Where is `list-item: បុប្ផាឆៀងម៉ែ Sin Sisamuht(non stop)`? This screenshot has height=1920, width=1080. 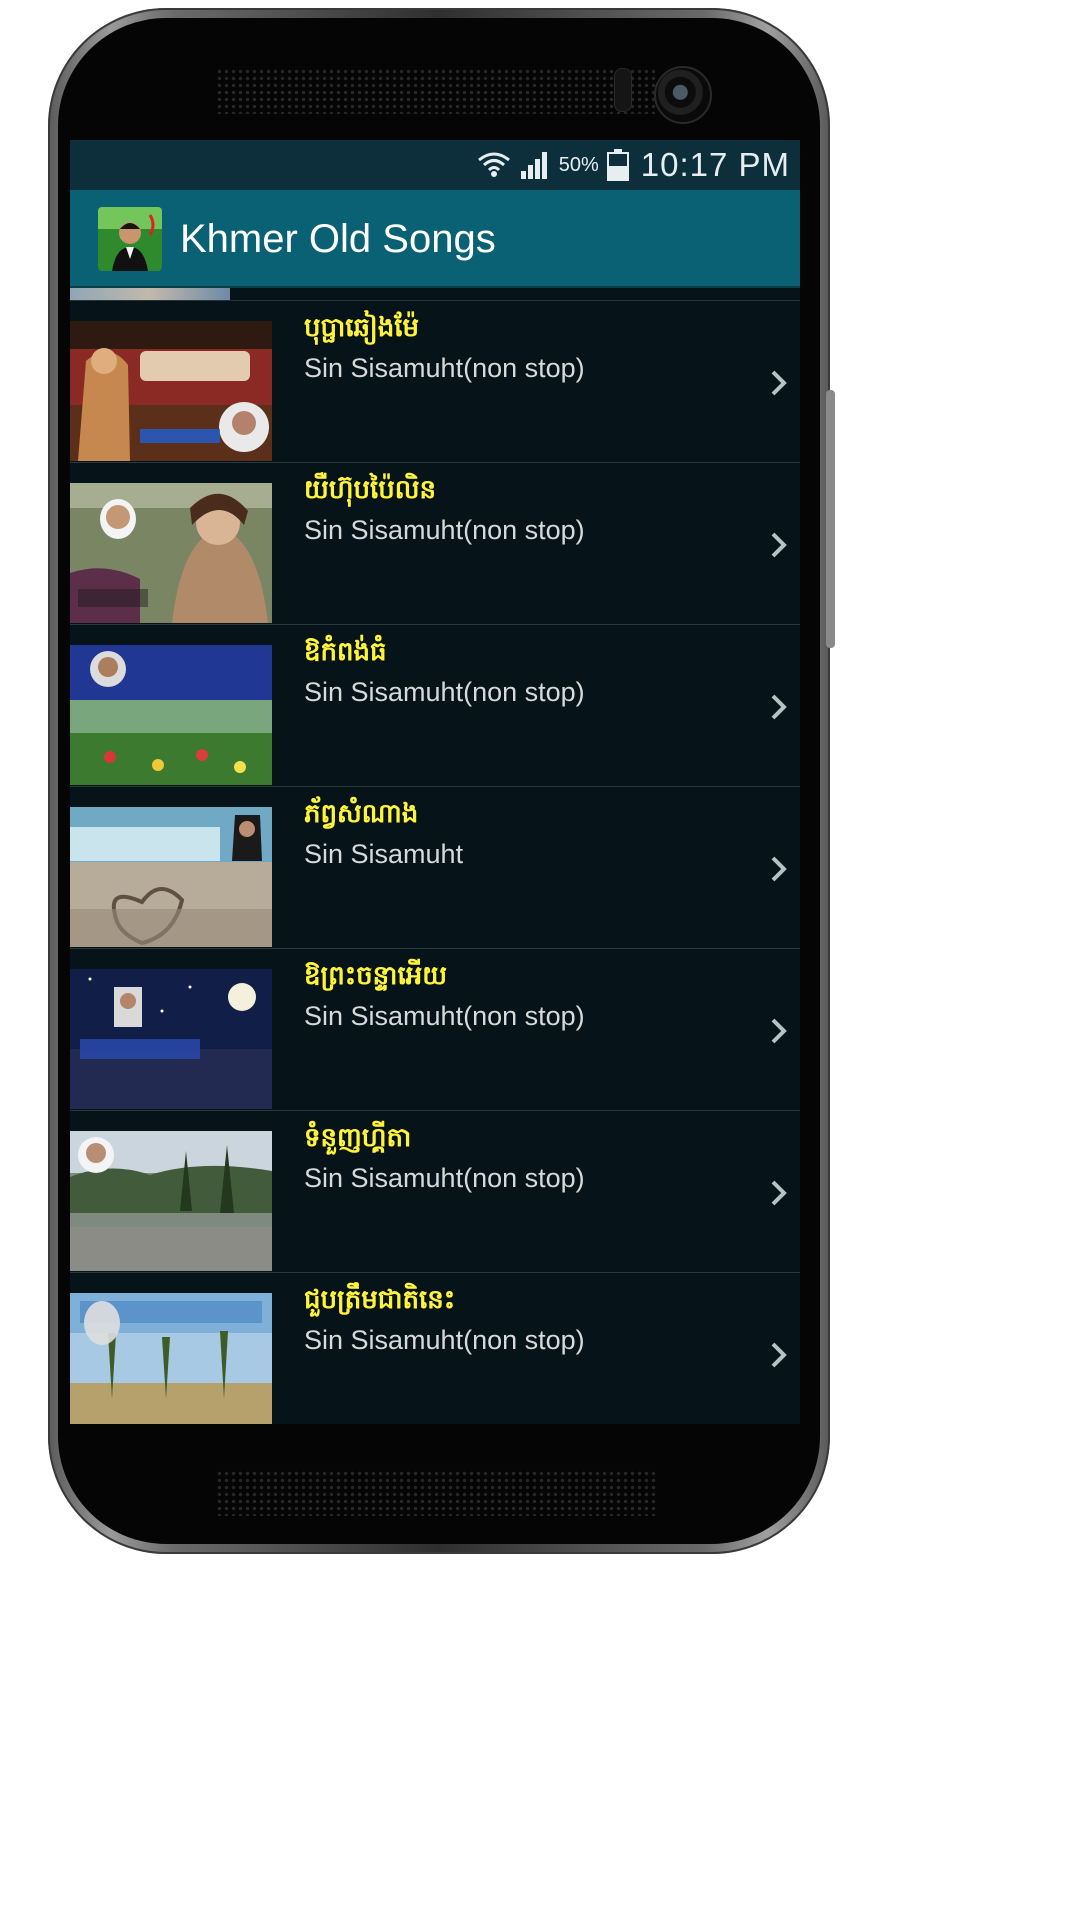
list-item: បុប្ផាឆៀងម៉ែ Sin Sisamuht(non stop) is located at coordinates (435, 382).